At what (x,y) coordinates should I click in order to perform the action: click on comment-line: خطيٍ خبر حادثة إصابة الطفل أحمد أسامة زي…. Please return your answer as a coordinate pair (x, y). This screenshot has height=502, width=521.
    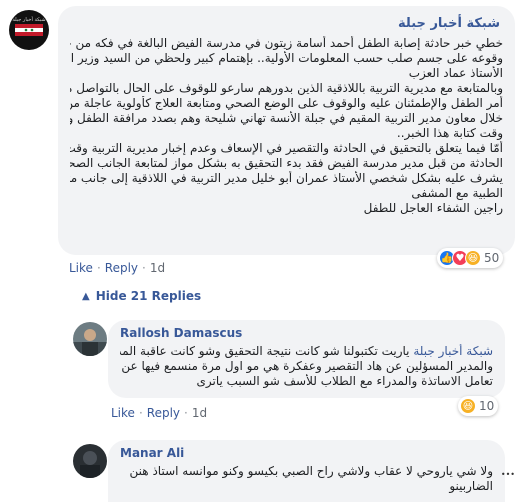
    Looking at the image, I should click on (286, 43).